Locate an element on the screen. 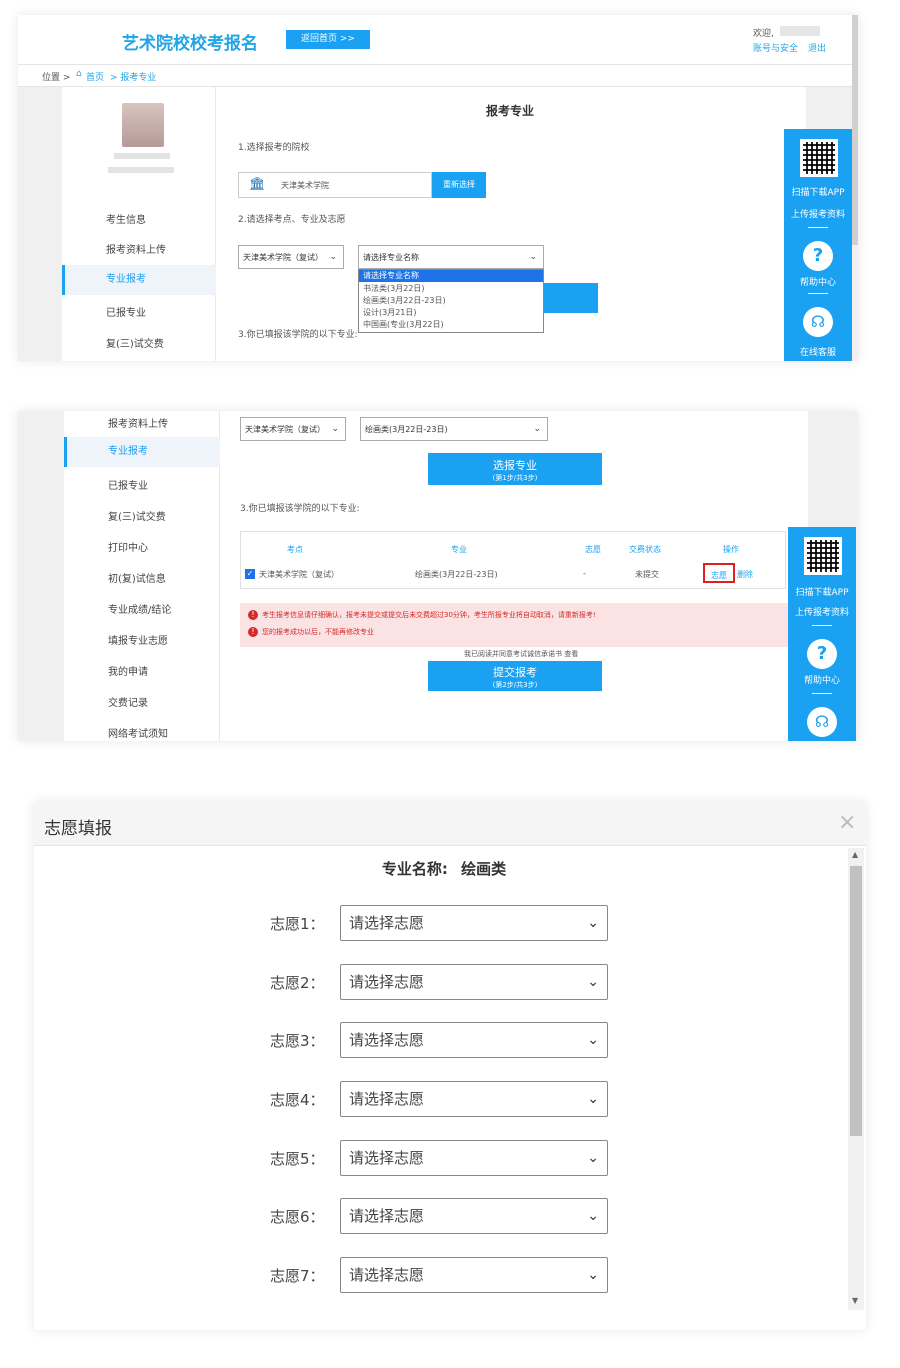  wish-select-2: 请选择志愿 ⌄ is located at coordinates (474, 982).